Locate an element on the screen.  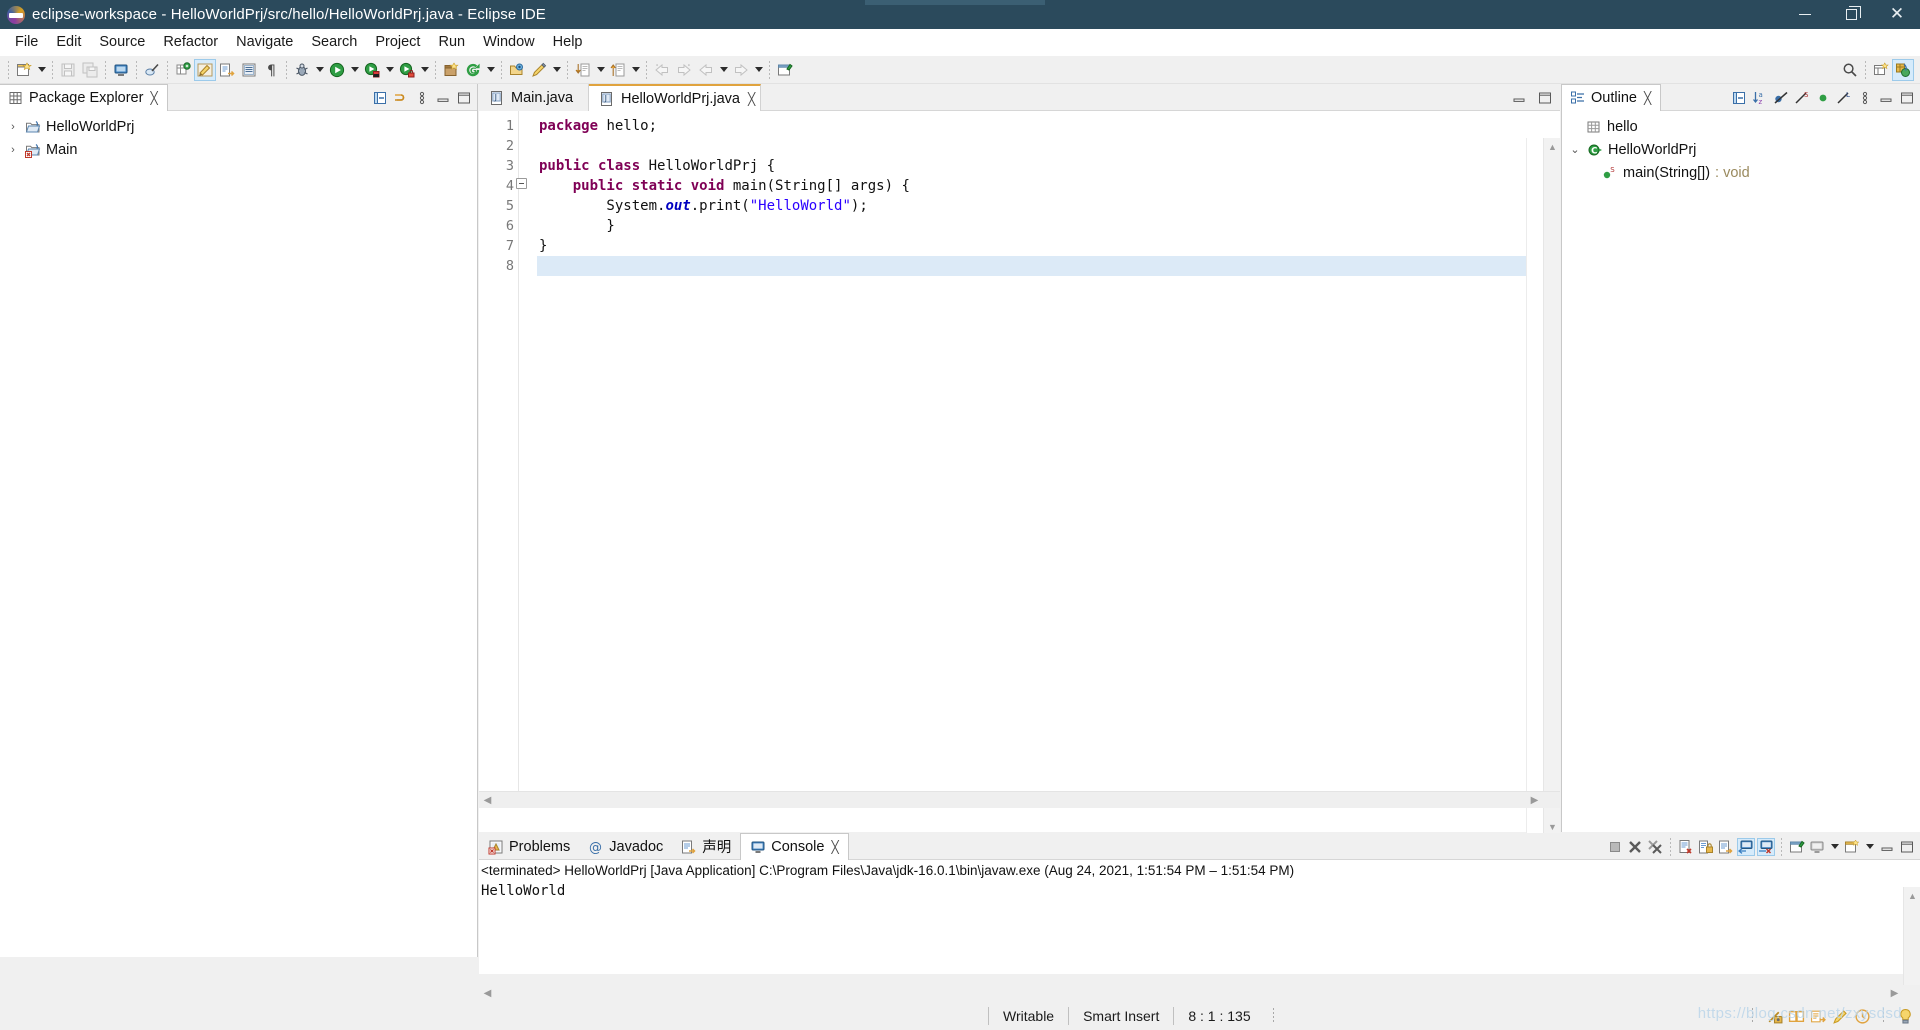
tab-javadoc: @ Javadoc is located at coordinates (625, 846).